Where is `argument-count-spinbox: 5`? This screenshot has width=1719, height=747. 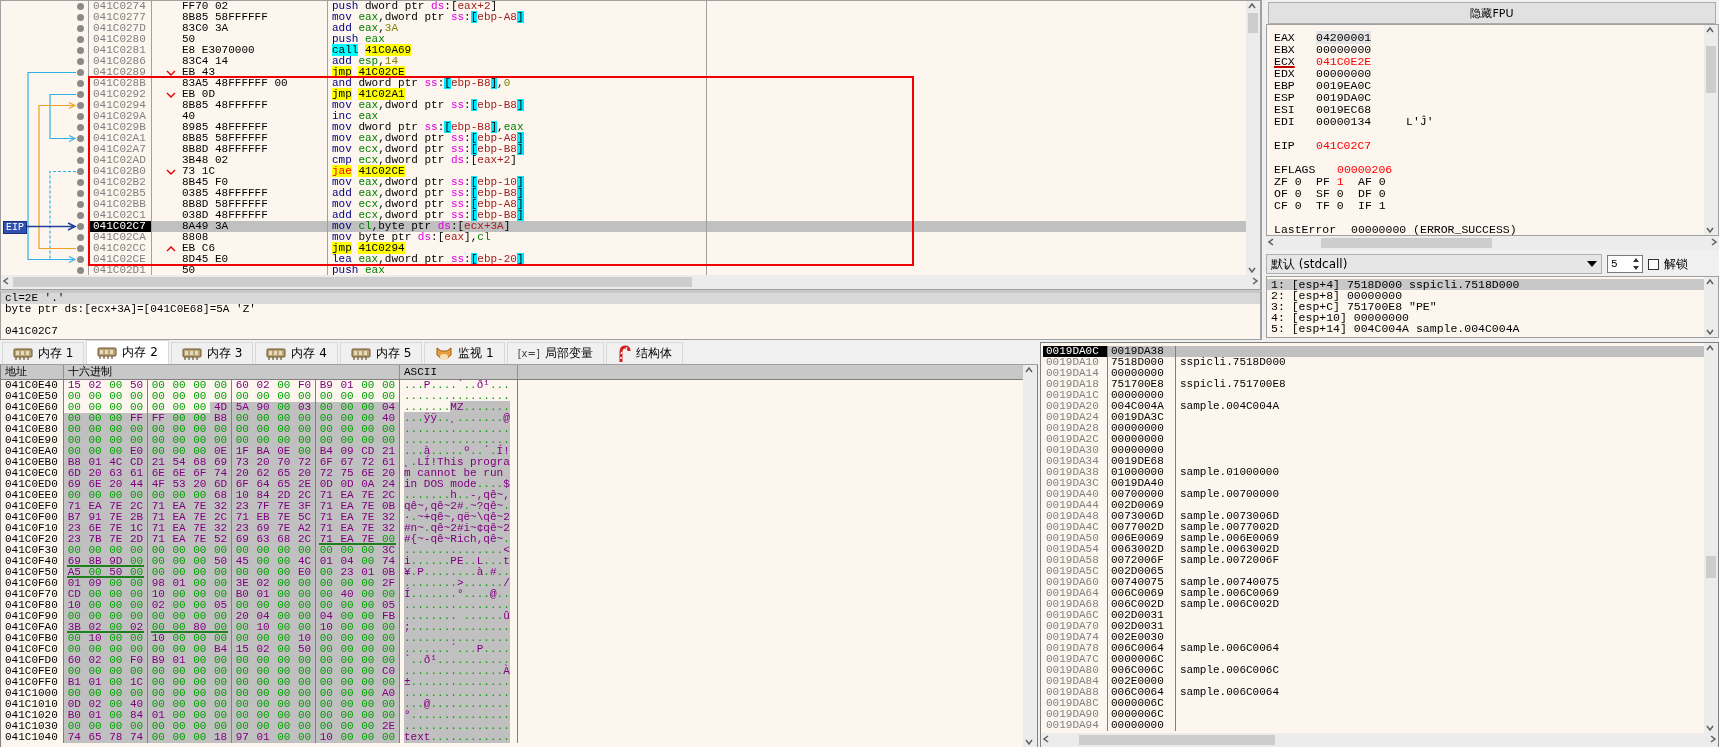 argument-count-spinbox: 5 is located at coordinates (1625, 264).